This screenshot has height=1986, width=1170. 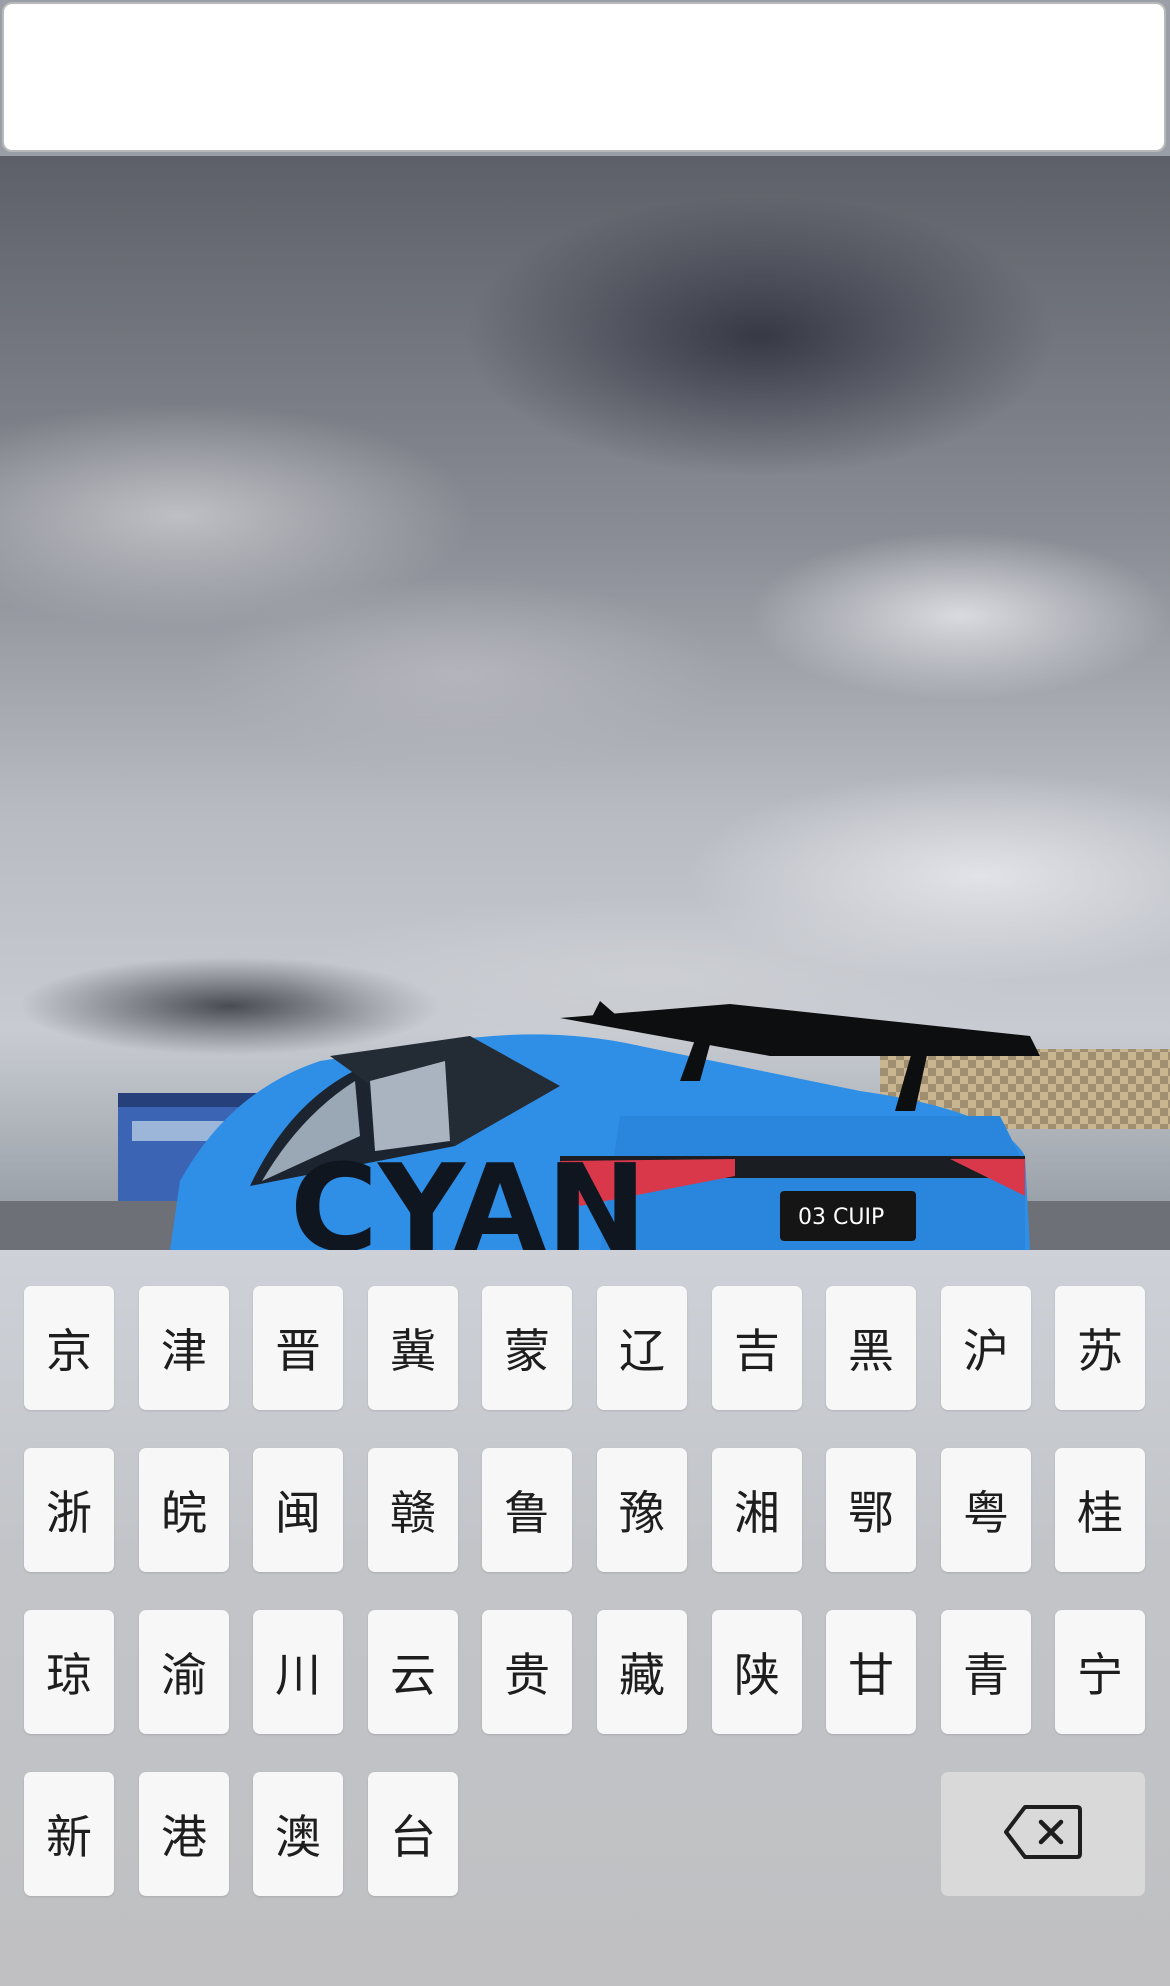 I want to click on province-key: 新, so click(x=69, y=1834).